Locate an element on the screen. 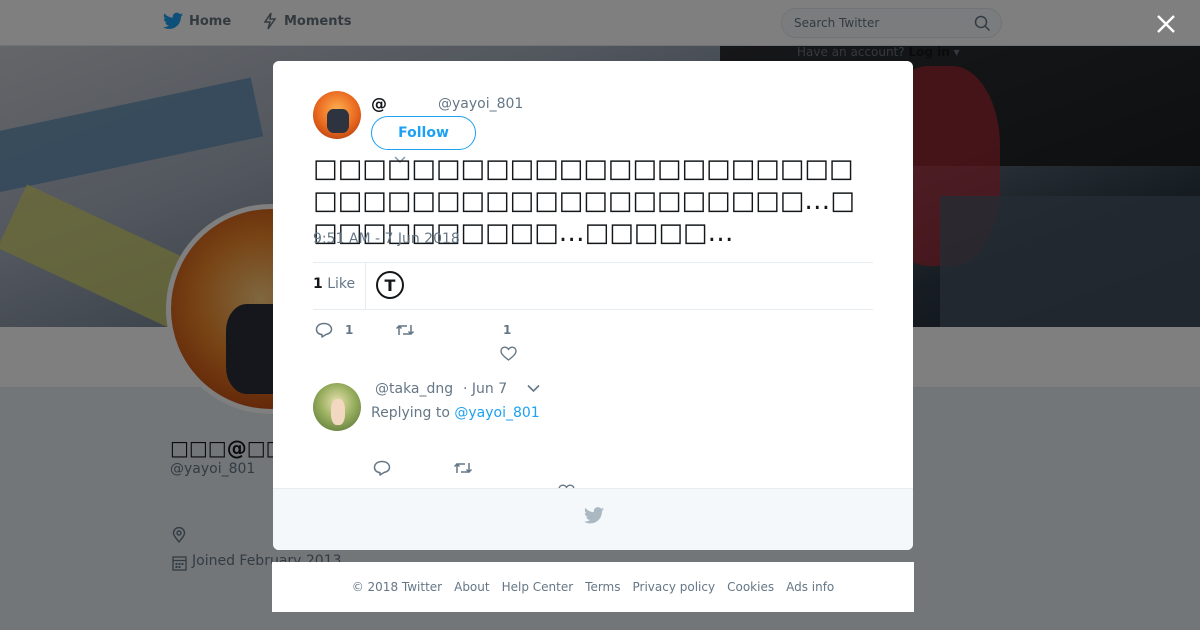  close-icon is located at coordinates (1166, 24).